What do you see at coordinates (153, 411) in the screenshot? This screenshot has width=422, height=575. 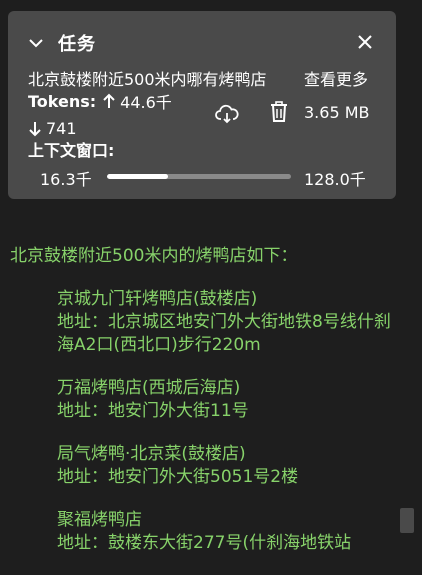 I see `restaurant-address: 地址：地安门外大街11号` at bounding box center [153, 411].